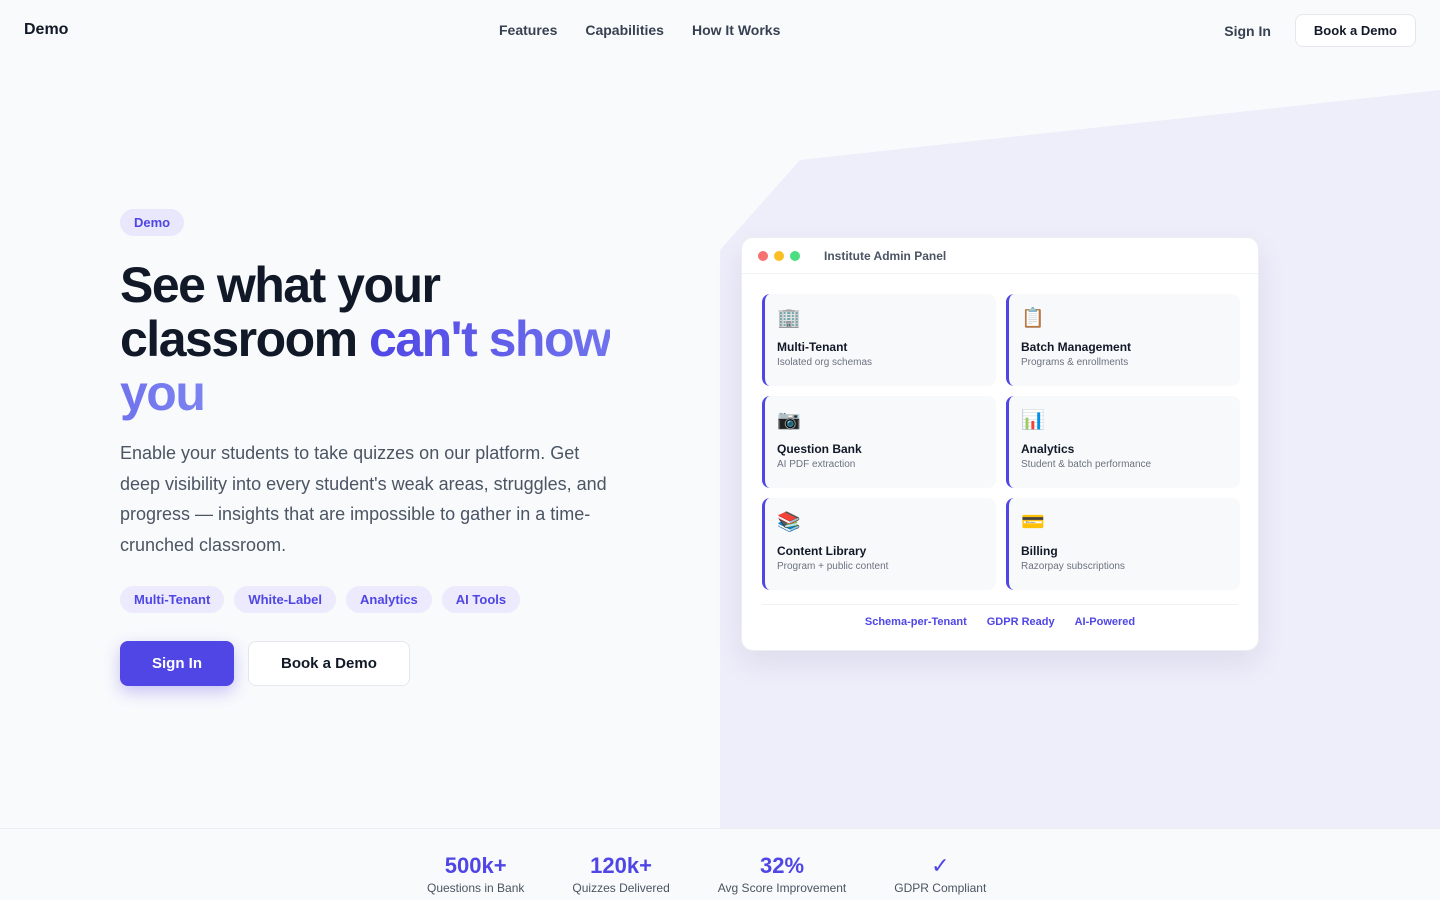 The height and width of the screenshot is (900, 1440). What do you see at coordinates (528, 30) in the screenshot?
I see `nav-link-features: Features` at bounding box center [528, 30].